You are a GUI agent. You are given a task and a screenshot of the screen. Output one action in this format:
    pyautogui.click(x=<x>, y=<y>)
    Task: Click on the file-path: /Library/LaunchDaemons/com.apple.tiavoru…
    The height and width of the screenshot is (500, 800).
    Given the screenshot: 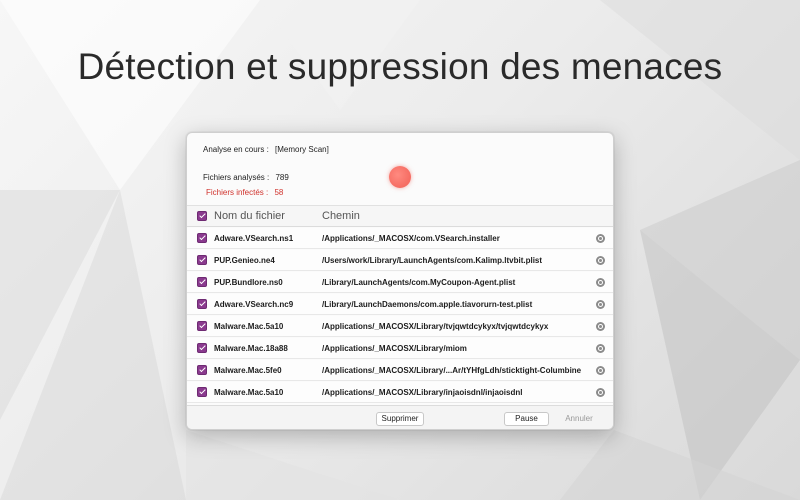 What is the action you would take?
    pyautogui.click(x=427, y=304)
    